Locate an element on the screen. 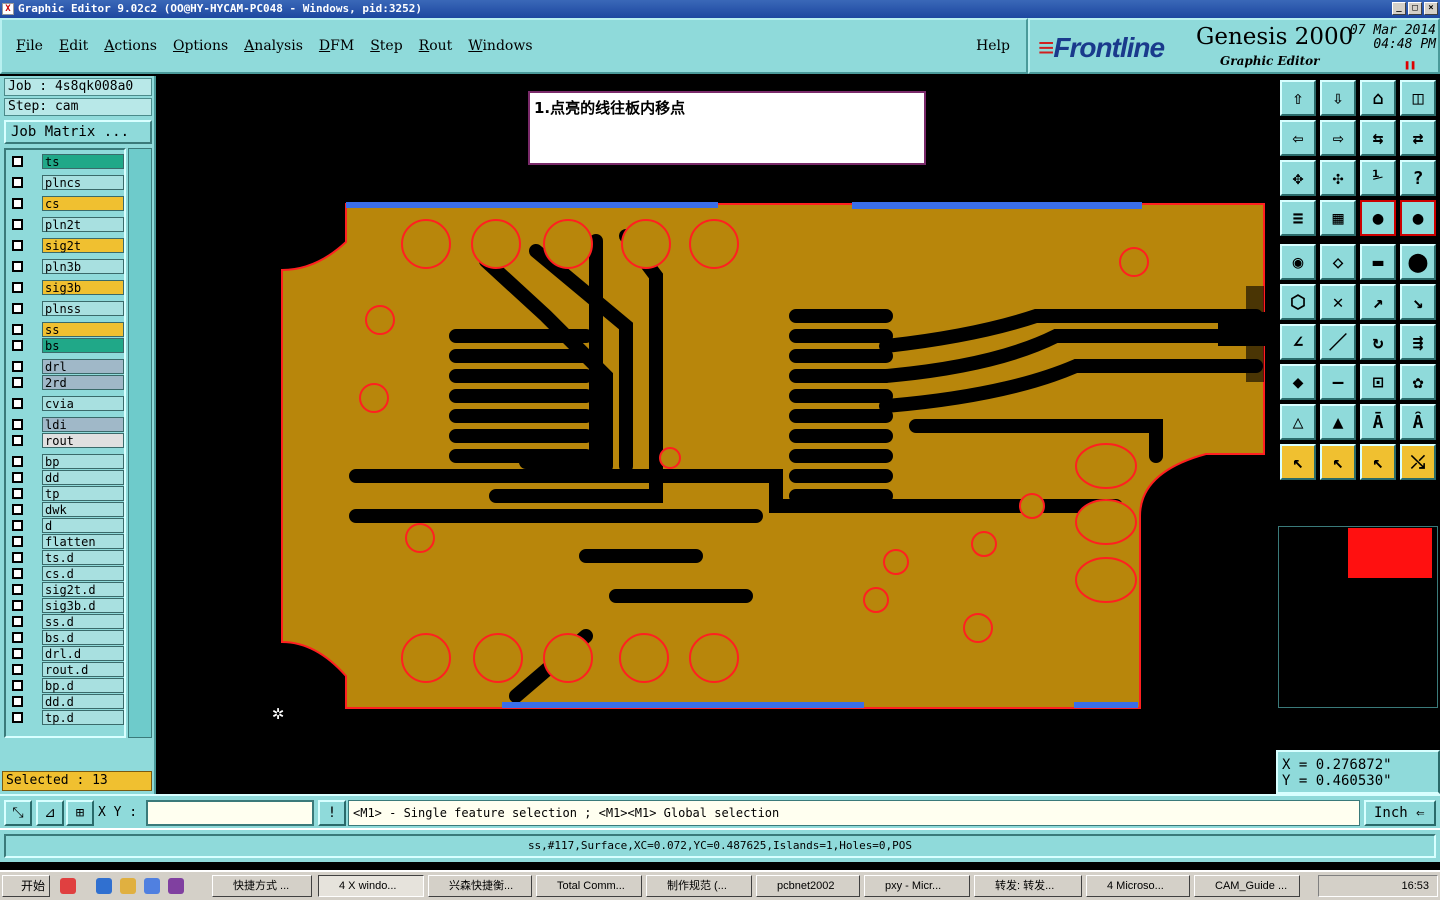  maximize-icon: □ is located at coordinates (1415, 8).